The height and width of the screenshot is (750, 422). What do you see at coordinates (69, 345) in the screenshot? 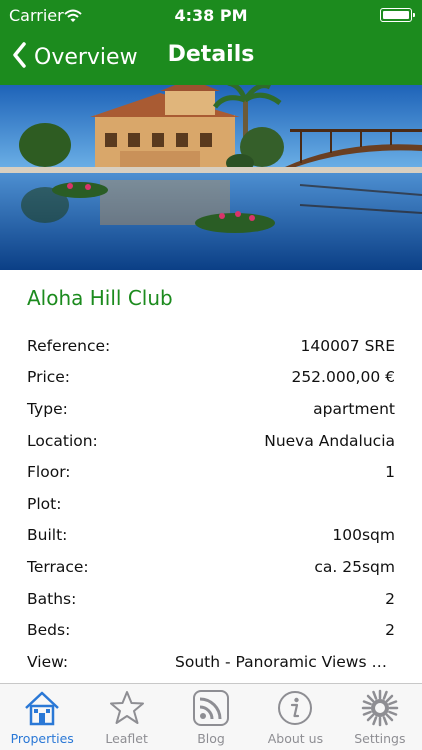
I see `detail-label: Reference:` at bounding box center [69, 345].